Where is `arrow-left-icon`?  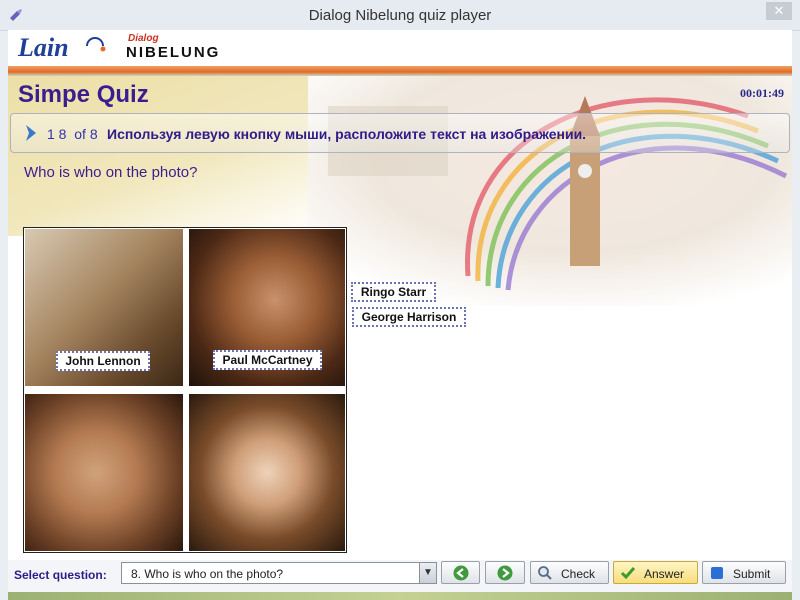
arrow-left-icon is located at coordinates (461, 573).